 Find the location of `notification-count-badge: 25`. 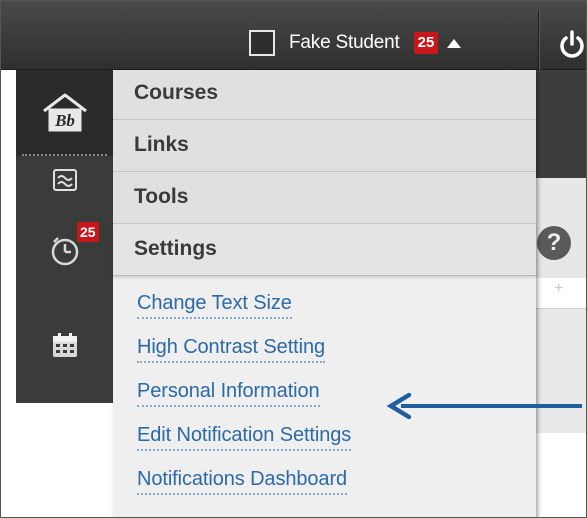

notification-count-badge: 25 is located at coordinates (426, 43).